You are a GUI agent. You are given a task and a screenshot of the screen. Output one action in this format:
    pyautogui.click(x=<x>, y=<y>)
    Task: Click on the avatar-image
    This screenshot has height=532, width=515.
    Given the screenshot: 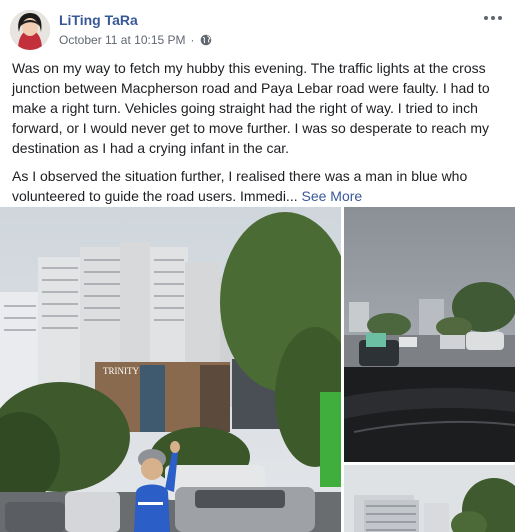 What is the action you would take?
    pyautogui.click(x=30, y=30)
    